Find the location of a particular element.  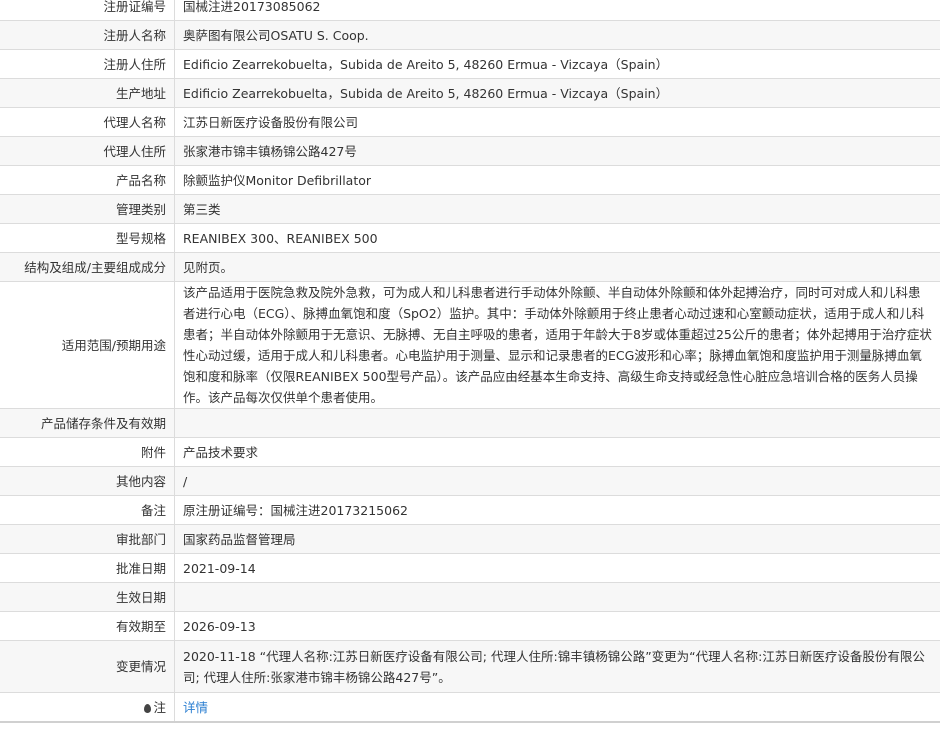

field-value: 奥萨图有限公司OSATU S. Coop. is located at coordinates (557, 35).